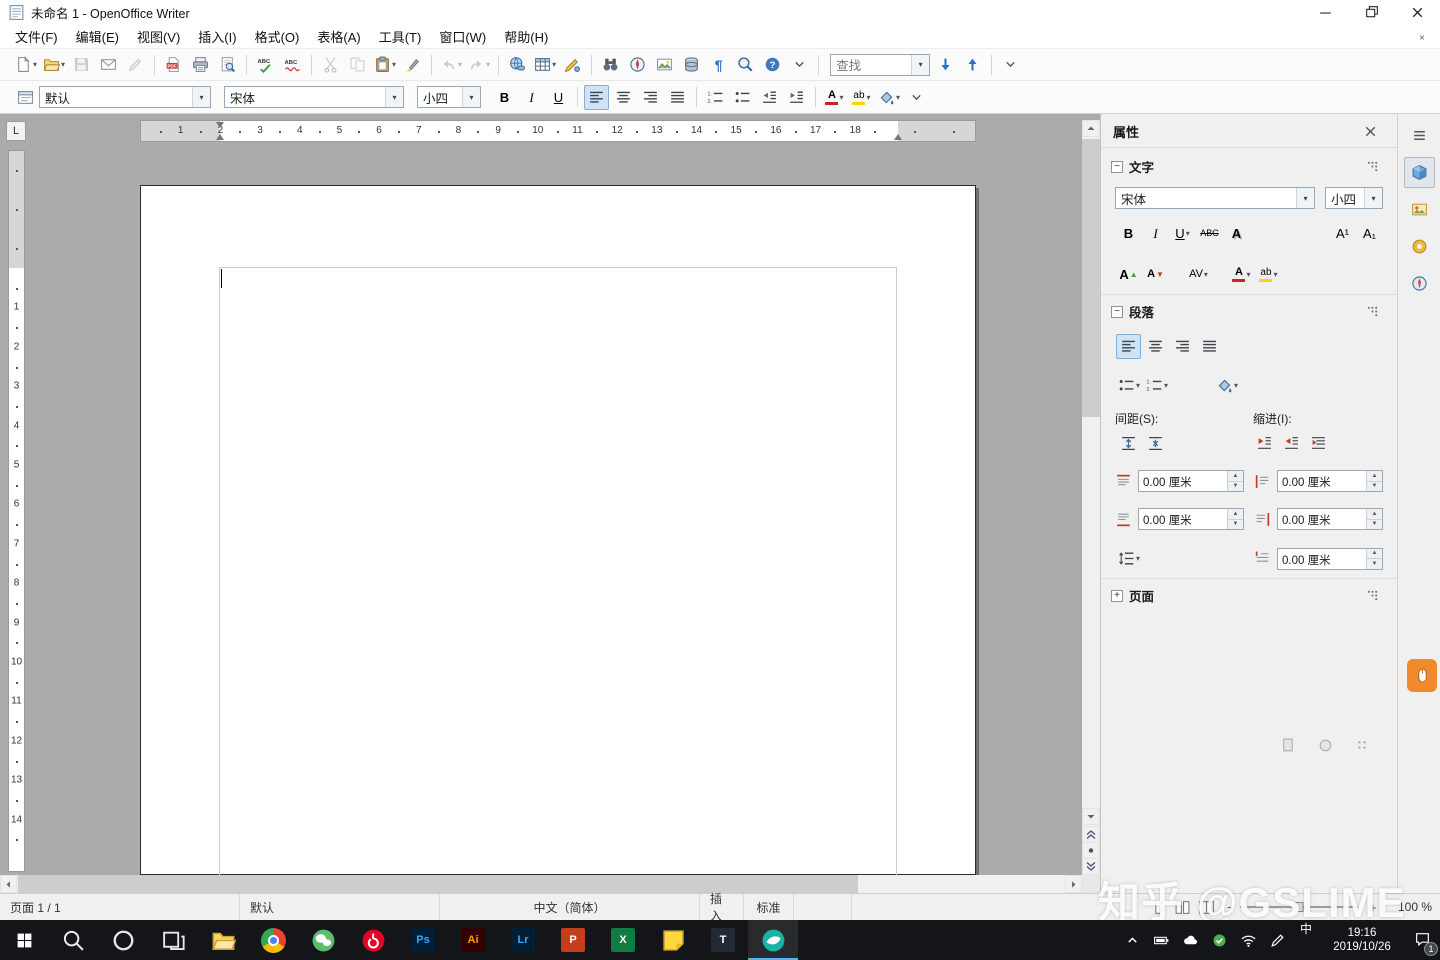 The image size is (1440, 960). Describe the element at coordinates (1209, 233) in the screenshot. I see `strikethrough-button: ABC` at that location.